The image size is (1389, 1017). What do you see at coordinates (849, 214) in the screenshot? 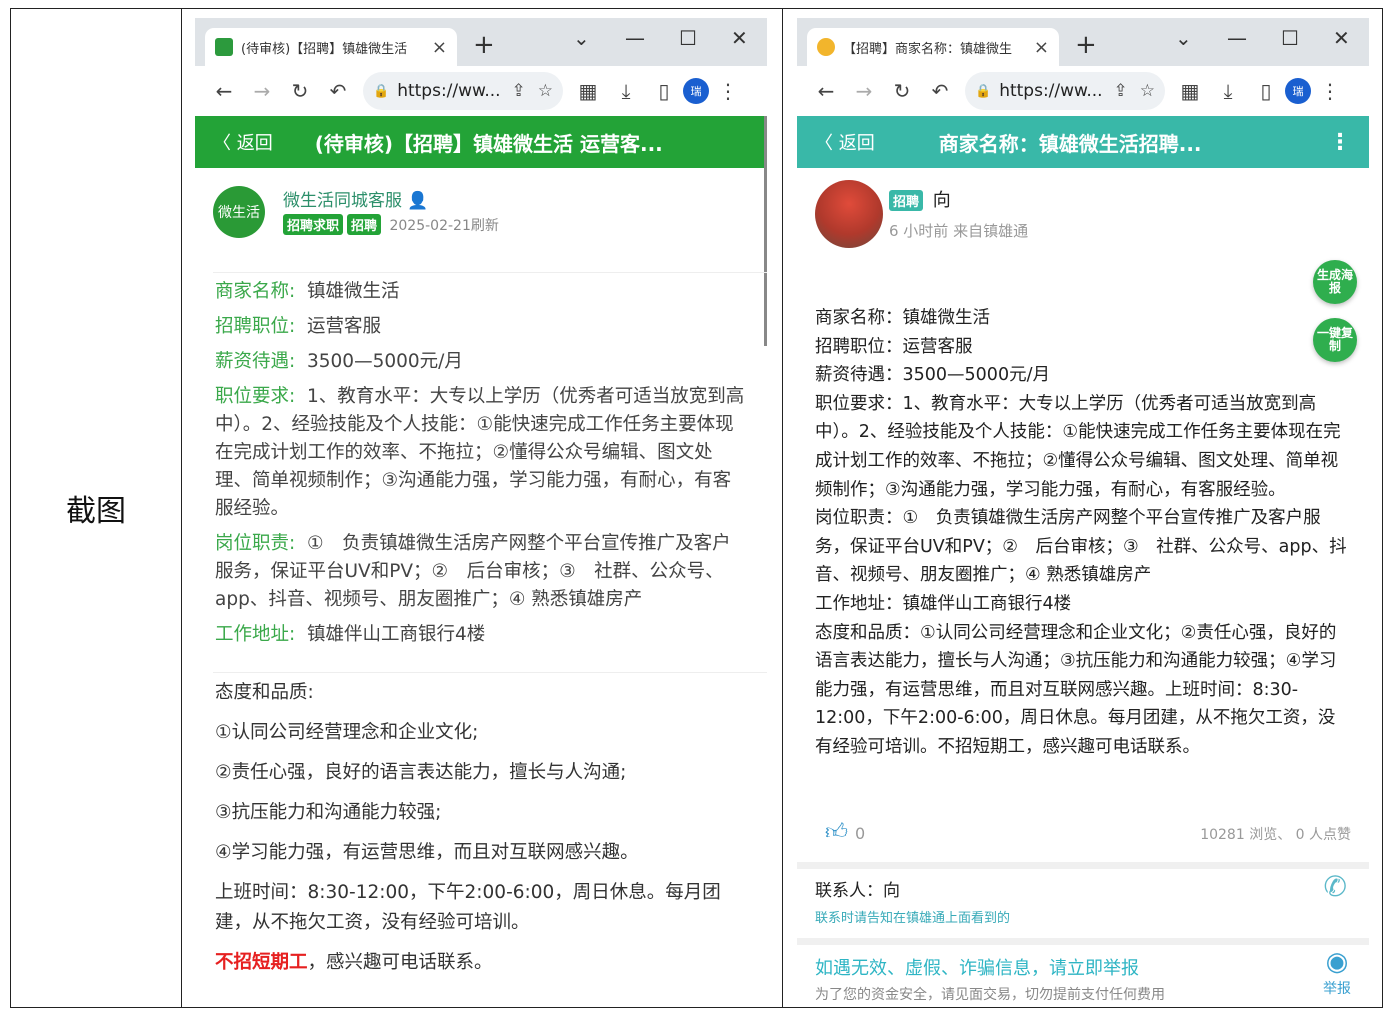
I see `avatar` at bounding box center [849, 214].